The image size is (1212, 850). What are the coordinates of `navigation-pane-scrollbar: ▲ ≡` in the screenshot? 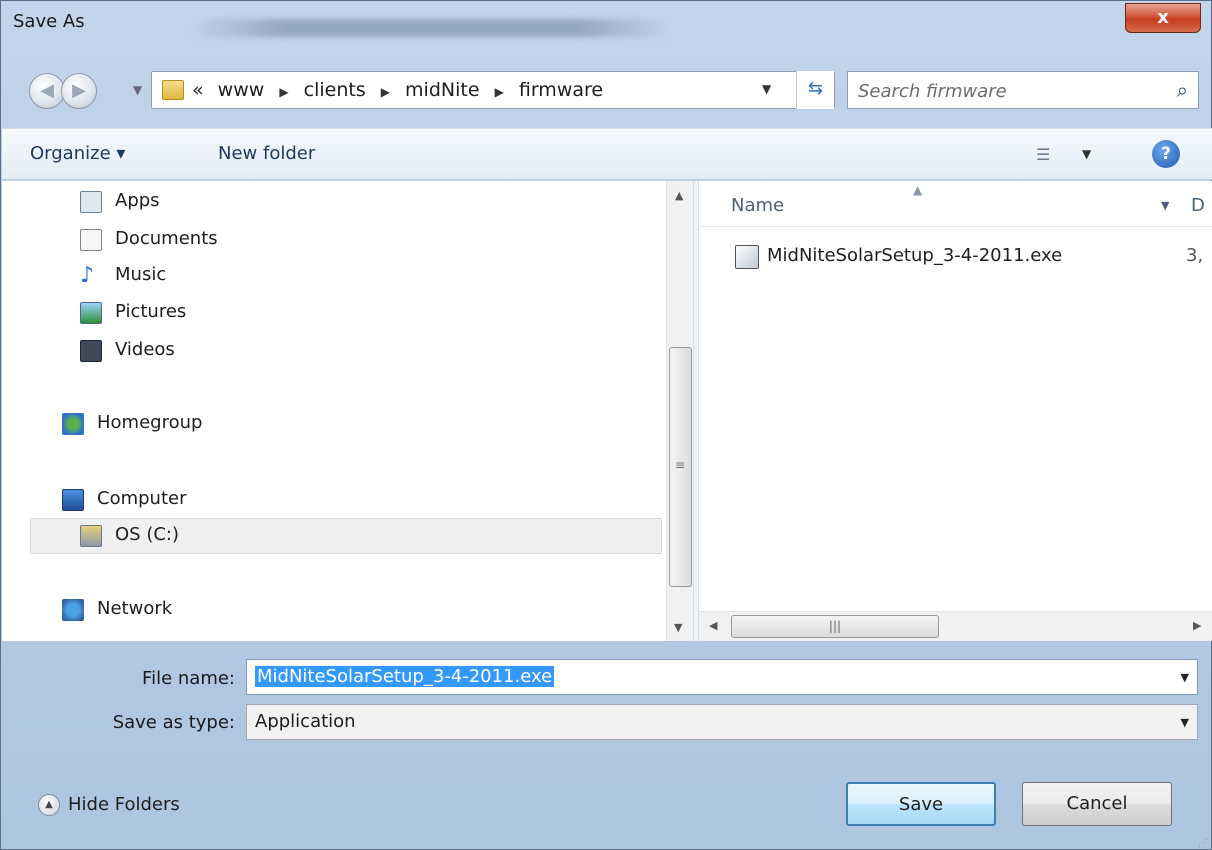 It's located at (679, 411).